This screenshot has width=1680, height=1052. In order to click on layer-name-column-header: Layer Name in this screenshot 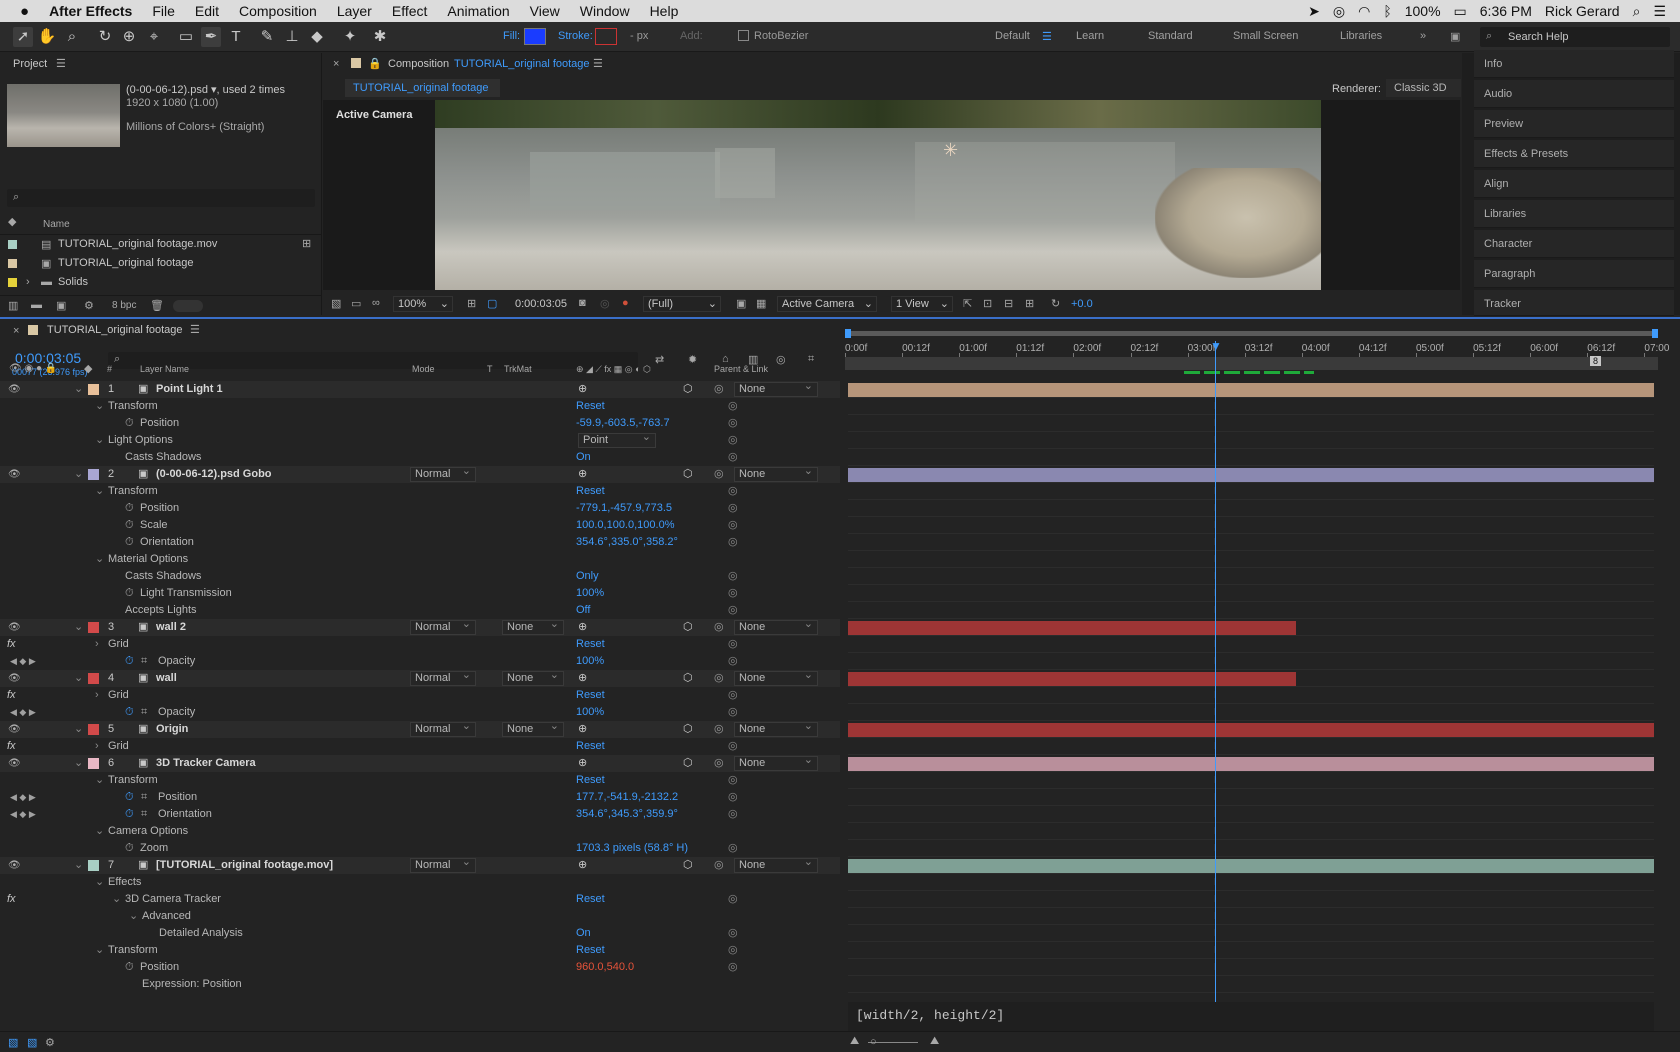, I will do `click(164, 369)`.